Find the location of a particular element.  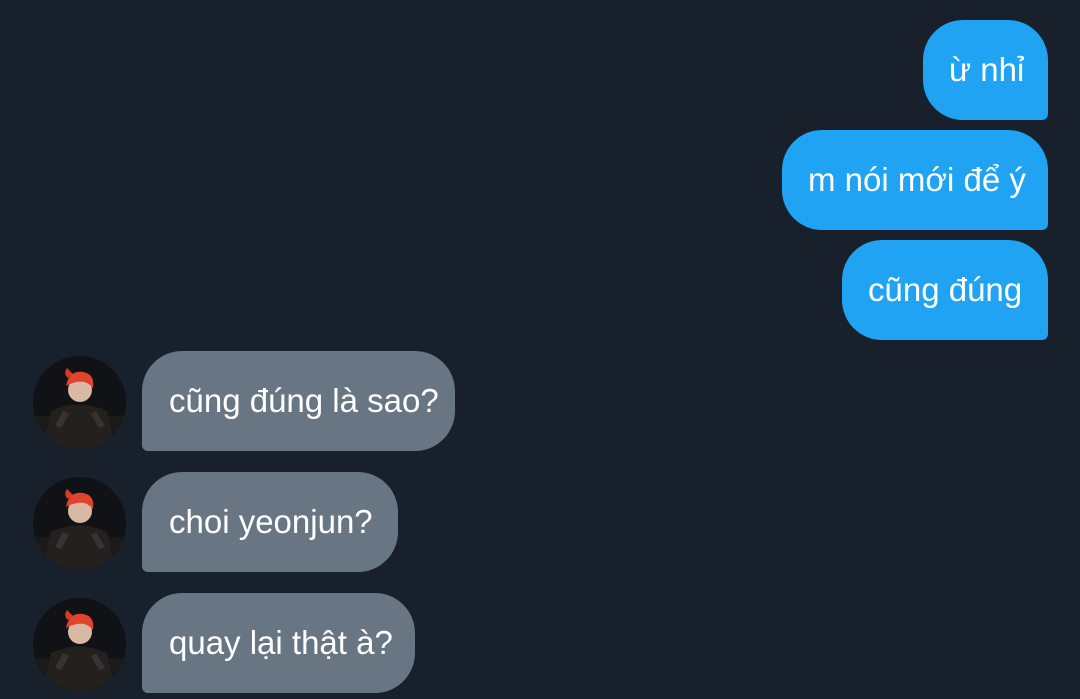

received-message-bubble: cũng đúng là sao? is located at coordinates (298, 401).